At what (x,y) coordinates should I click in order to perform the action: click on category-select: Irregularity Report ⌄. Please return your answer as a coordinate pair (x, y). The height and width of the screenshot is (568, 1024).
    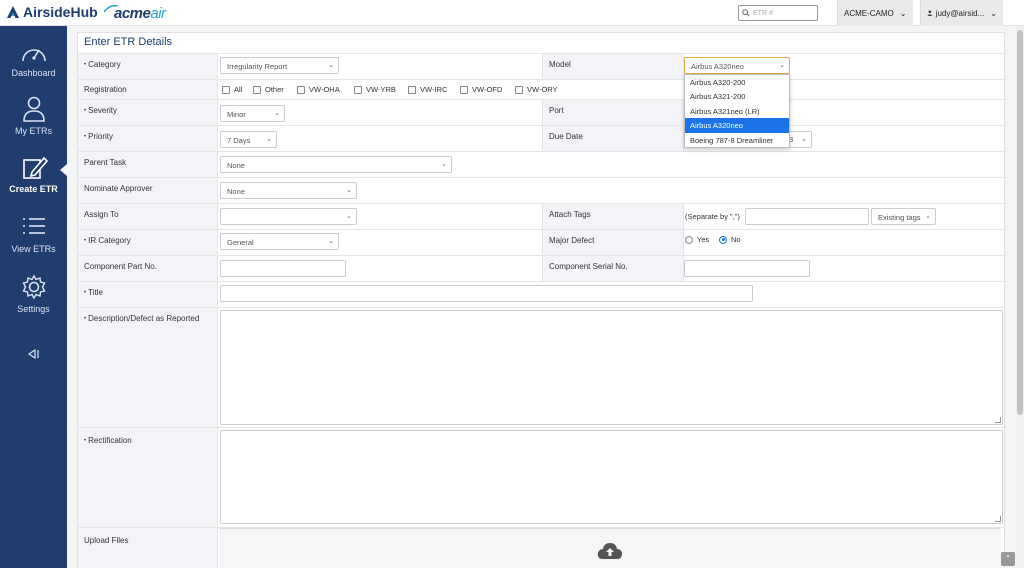
    Looking at the image, I should click on (279, 65).